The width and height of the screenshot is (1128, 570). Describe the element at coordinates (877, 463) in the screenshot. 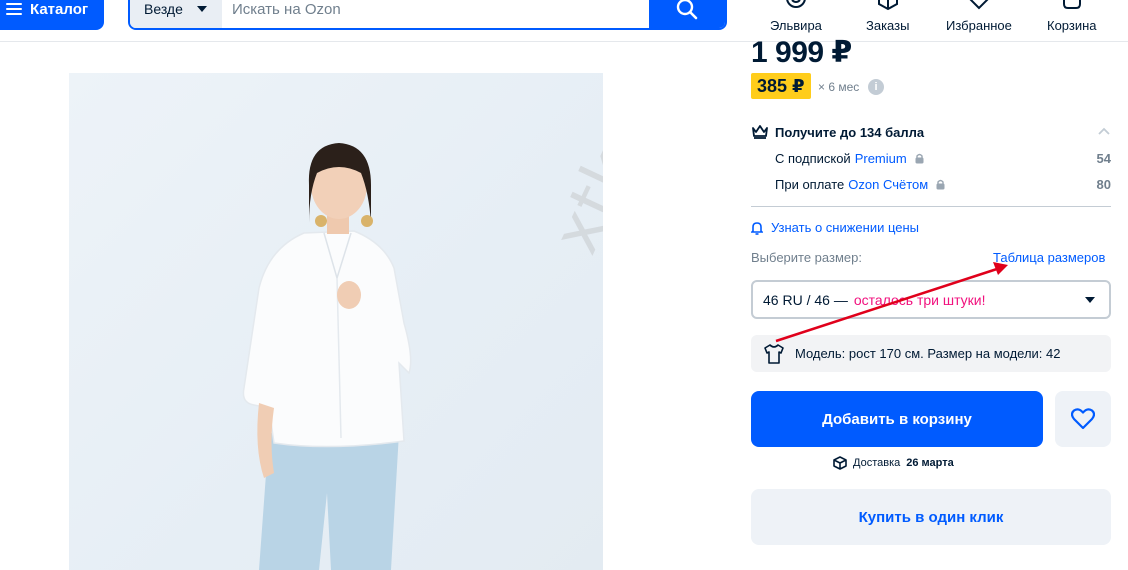

I see `delivery-prefix: Доставка` at that location.